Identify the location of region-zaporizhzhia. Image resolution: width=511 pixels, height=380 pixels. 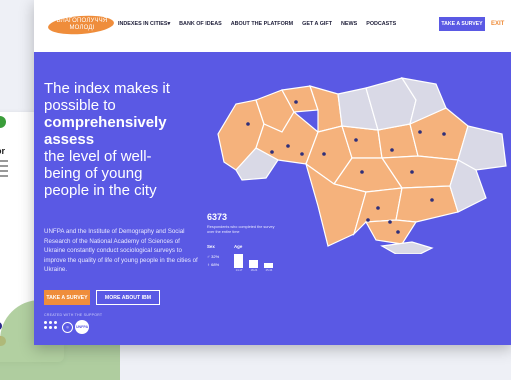
(427, 204).